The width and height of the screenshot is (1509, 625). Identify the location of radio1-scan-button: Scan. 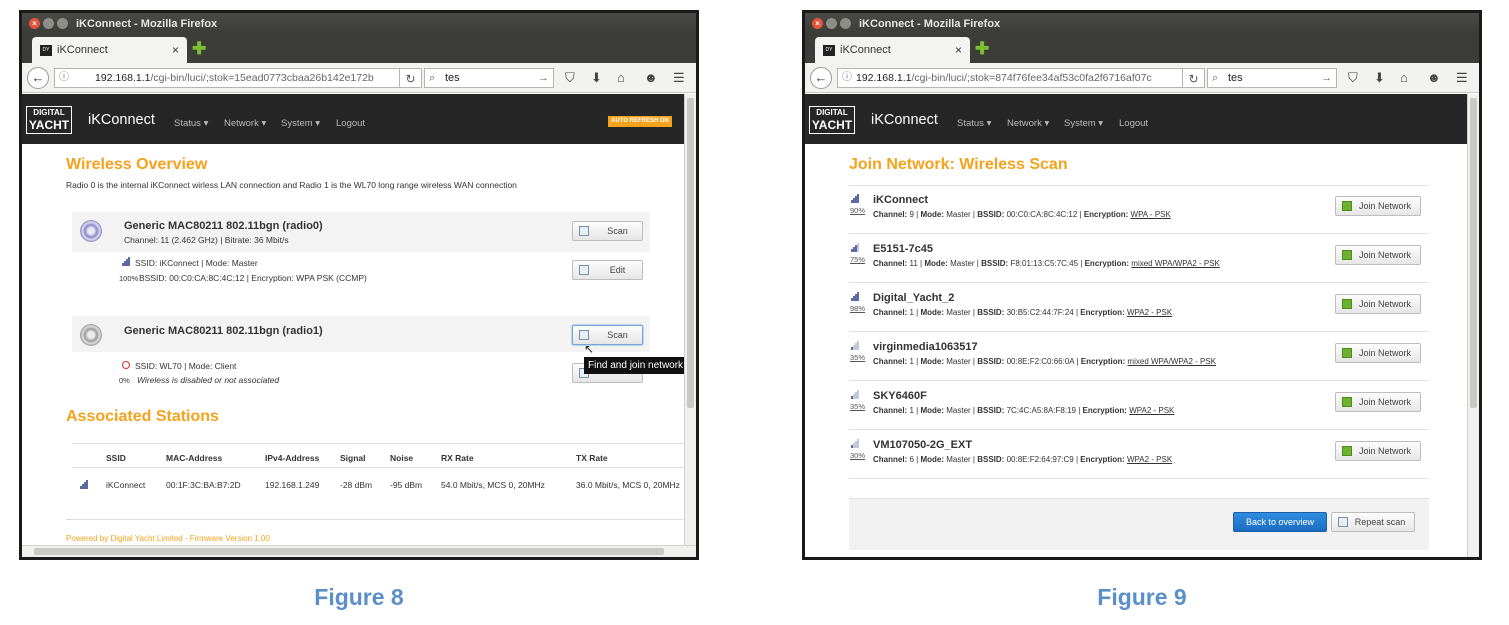
(607, 335).